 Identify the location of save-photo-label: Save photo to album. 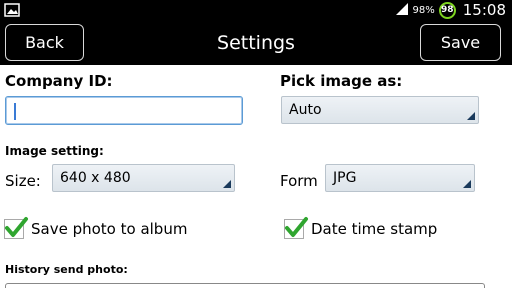
(109, 229).